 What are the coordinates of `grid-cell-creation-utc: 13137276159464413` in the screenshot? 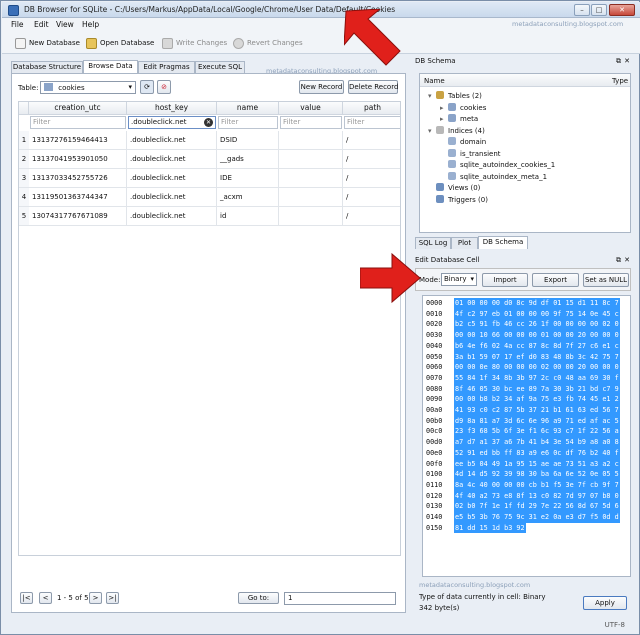 It's located at (78, 140).